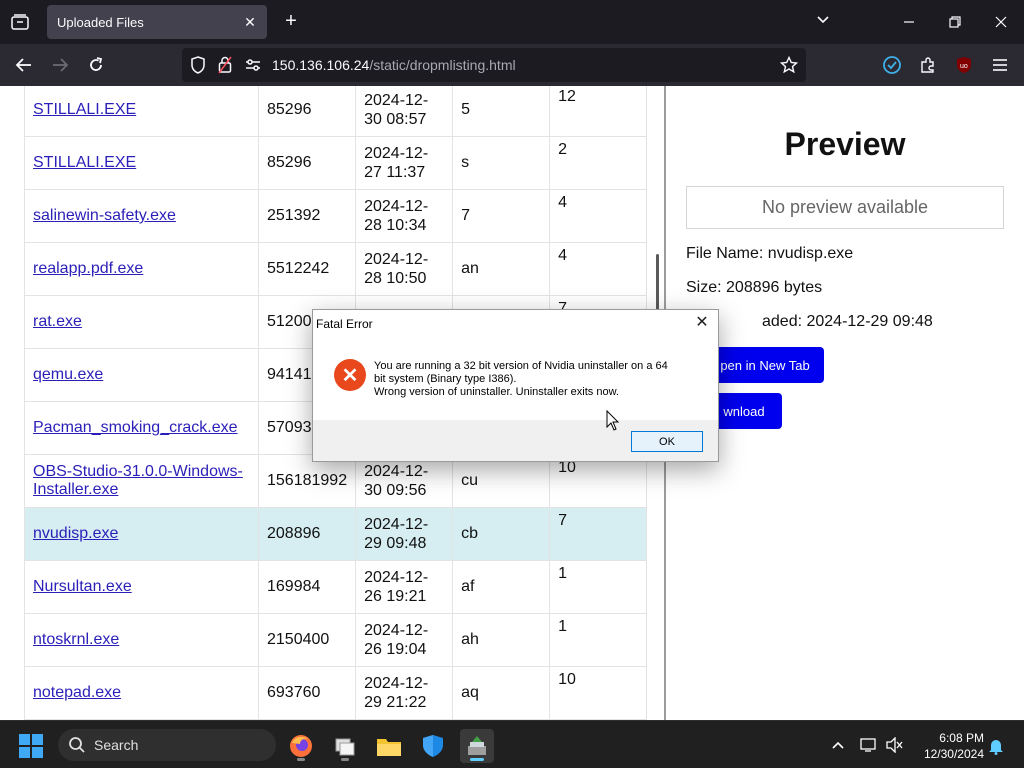 This screenshot has width=1024, height=768. What do you see at coordinates (31, 746) in the screenshot?
I see `windows-start-icon` at bounding box center [31, 746].